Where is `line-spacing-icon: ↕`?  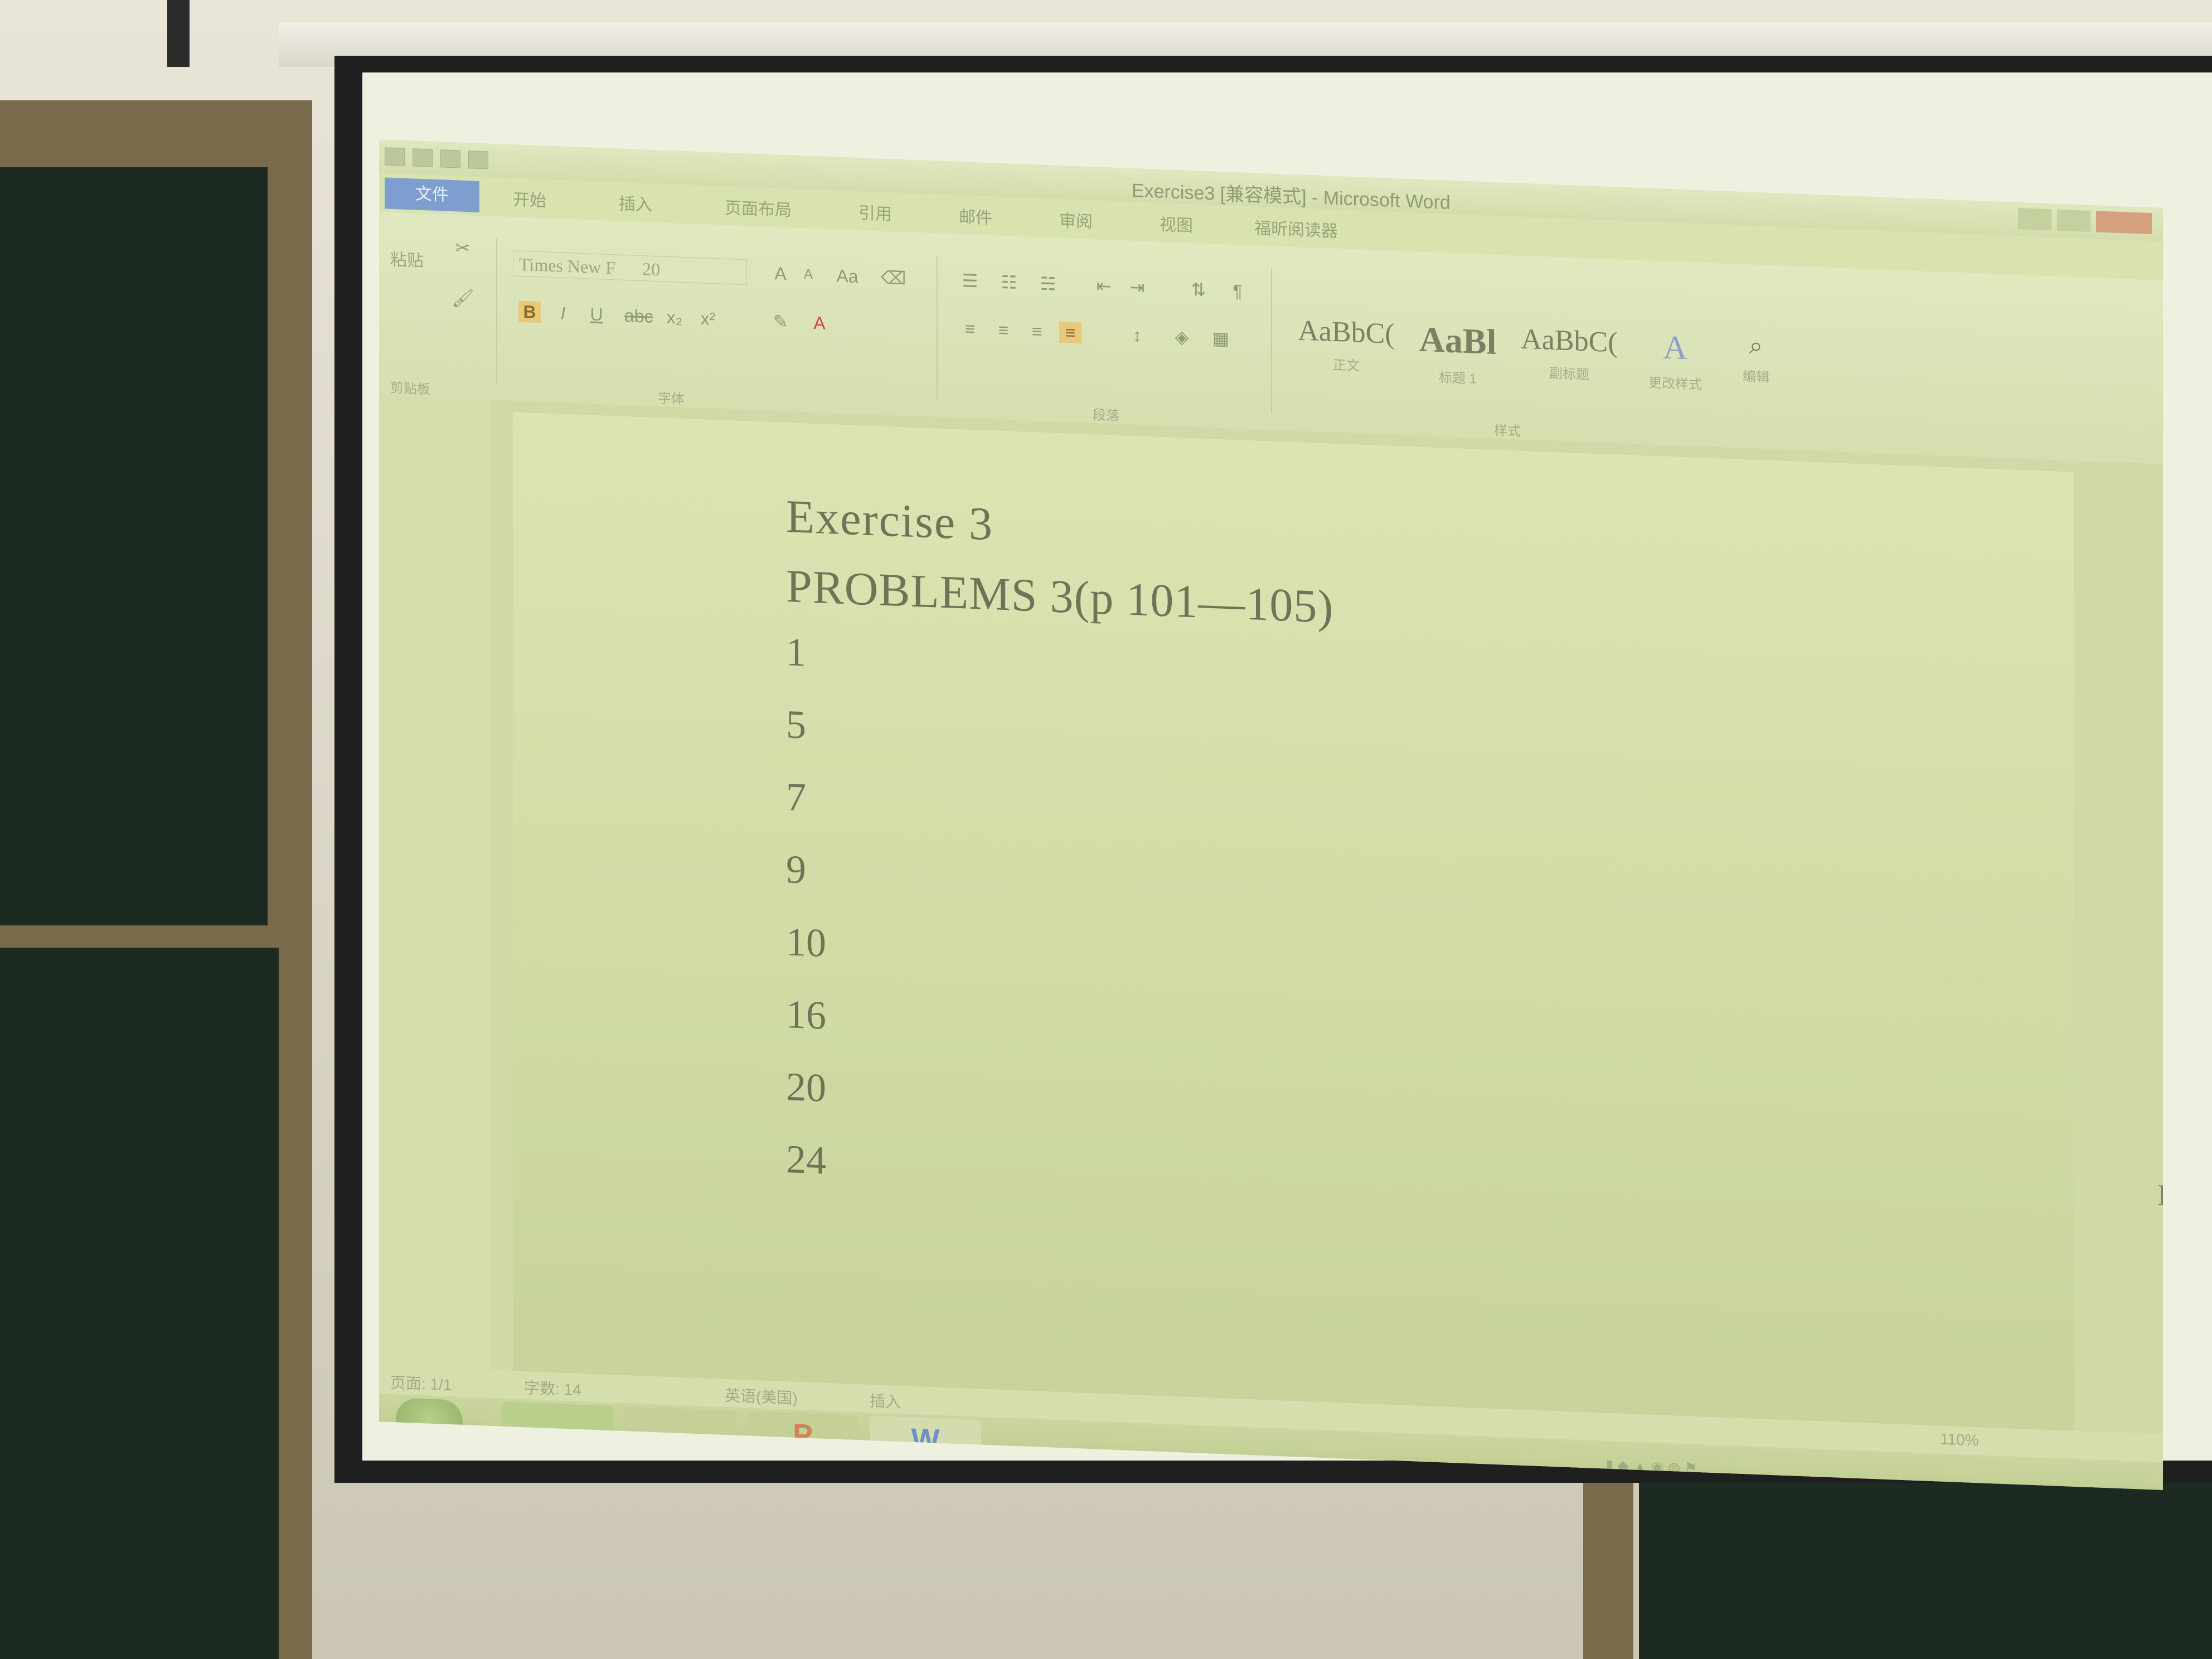
line-spacing-icon: ↕ is located at coordinates (1137, 335).